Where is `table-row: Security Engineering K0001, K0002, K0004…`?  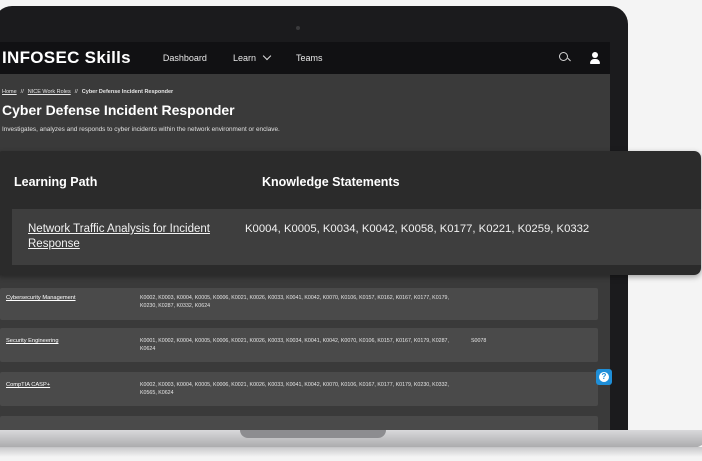
table-row: Security Engineering K0001, K0002, K0004… is located at coordinates (299, 345).